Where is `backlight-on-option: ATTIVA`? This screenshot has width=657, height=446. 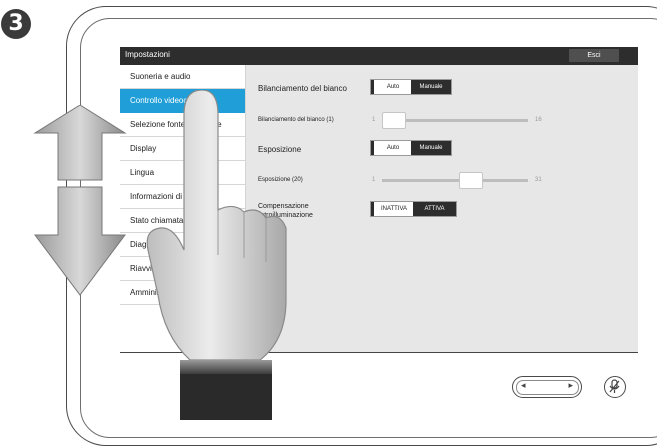
backlight-on-option: ATTIVA is located at coordinates (434, 209).